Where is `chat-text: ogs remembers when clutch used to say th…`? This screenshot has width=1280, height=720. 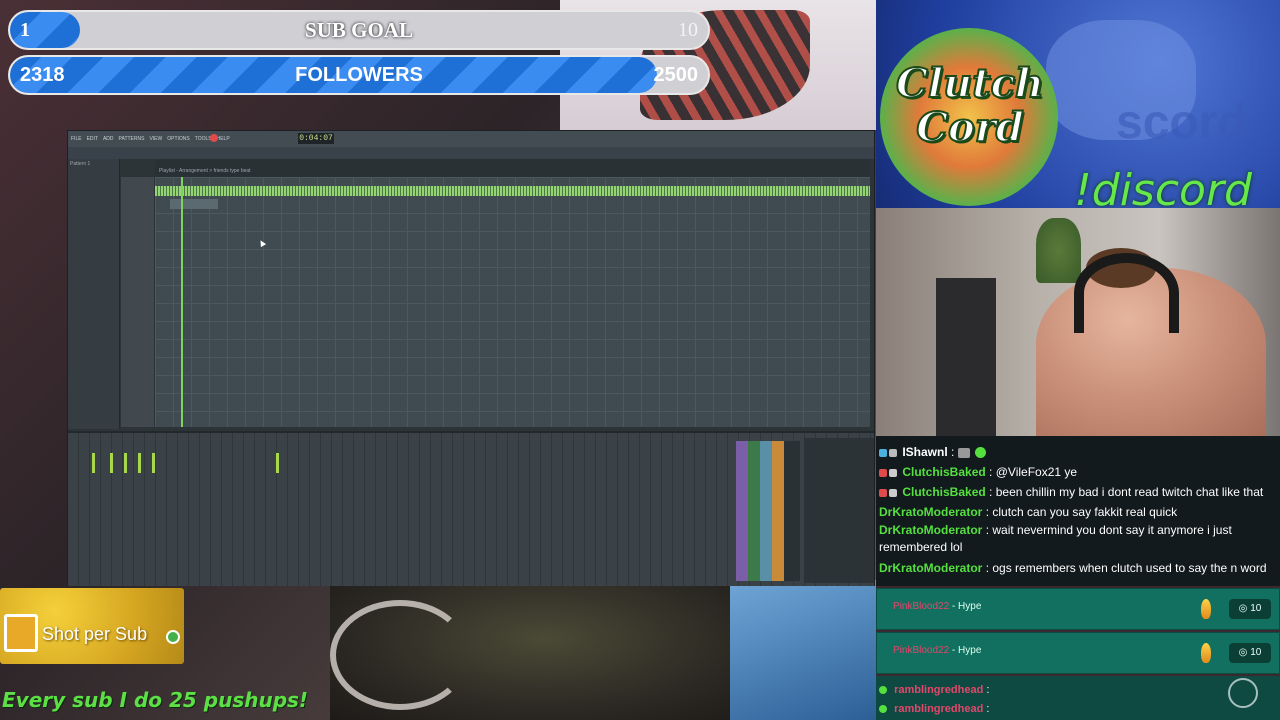 chat-text: ogs remembers when clutch used to say th… is located at coordinates (1129, 568).